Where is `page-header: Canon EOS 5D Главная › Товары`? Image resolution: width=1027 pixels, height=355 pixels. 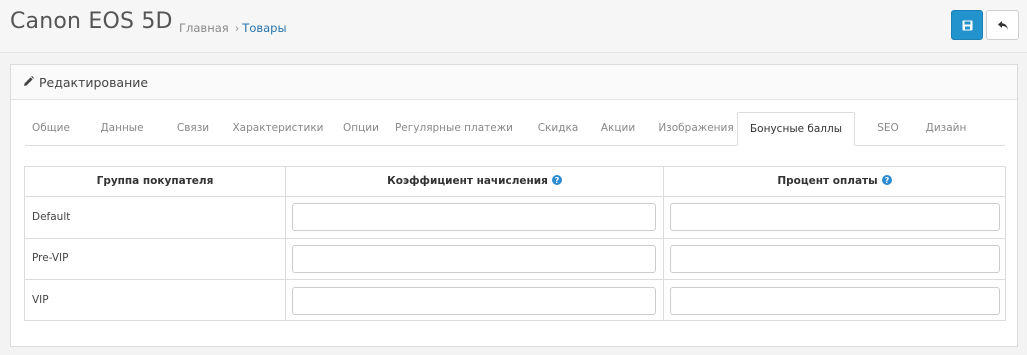
page-header: Canon EOS 5D Главная › Товары is located at coordinates (513, 26).